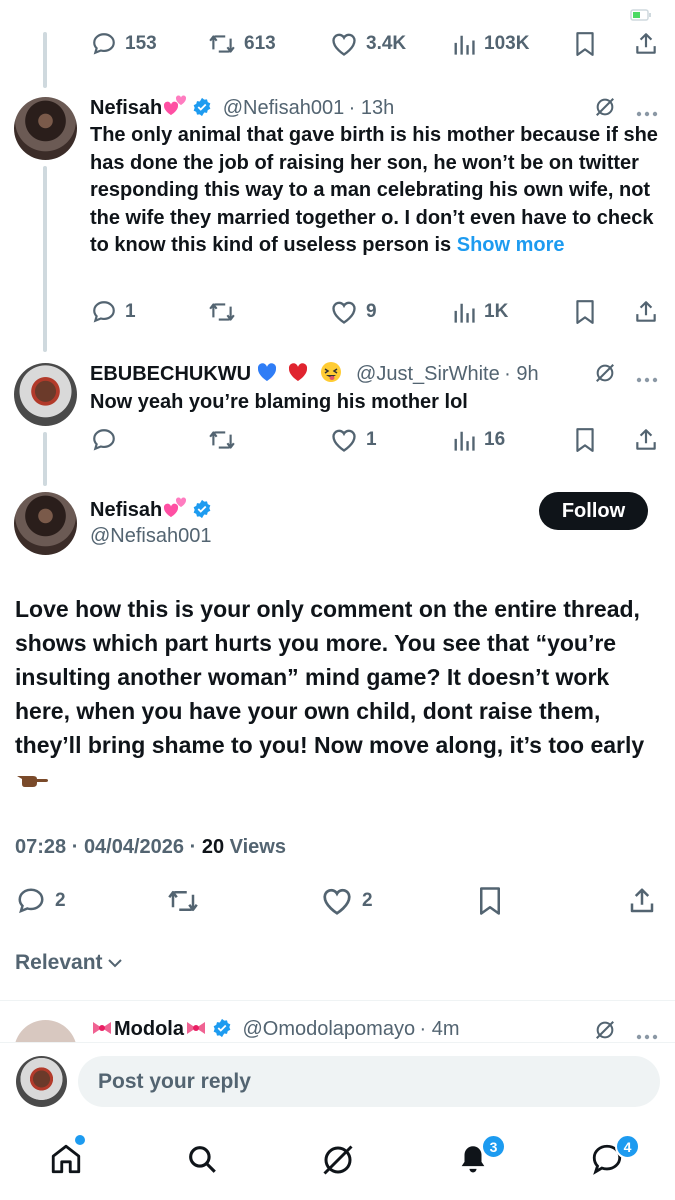  What do you see at coordinates (260, 43) in the screenshot?
I see `repost-count: 613` at bounding box center [260, 43].